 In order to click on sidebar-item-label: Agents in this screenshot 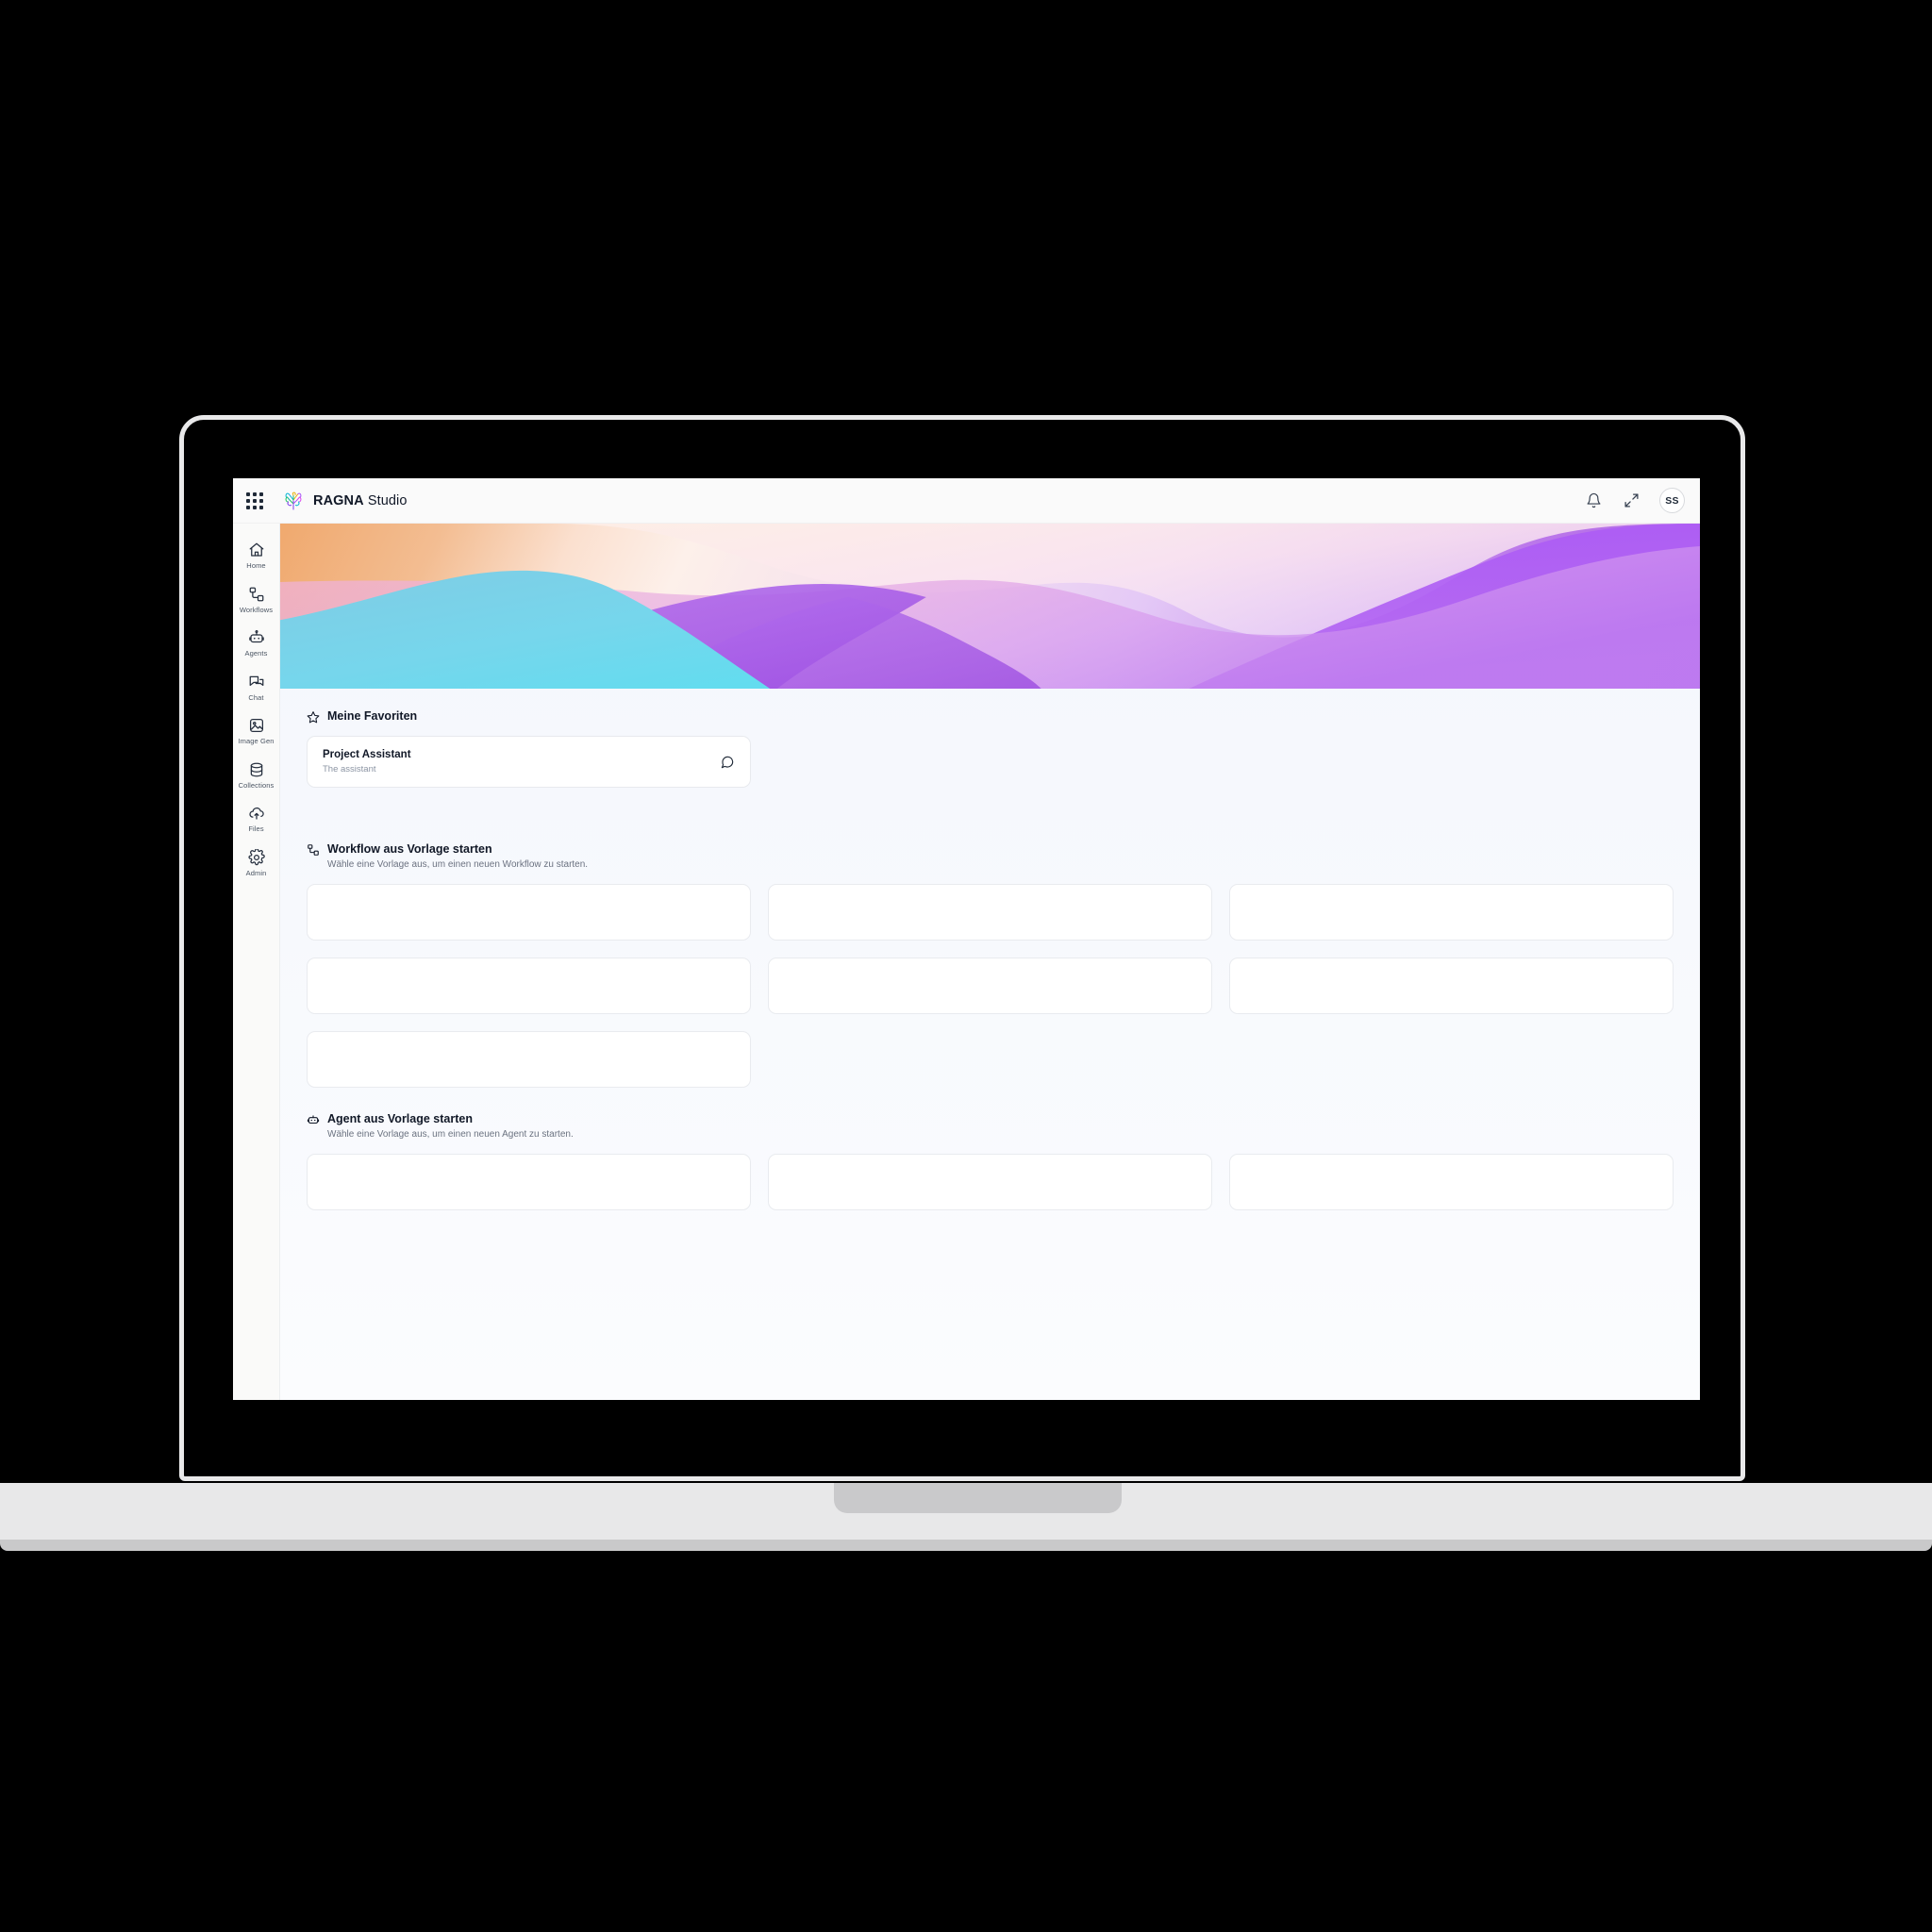, I will do `click(256, 654)`.